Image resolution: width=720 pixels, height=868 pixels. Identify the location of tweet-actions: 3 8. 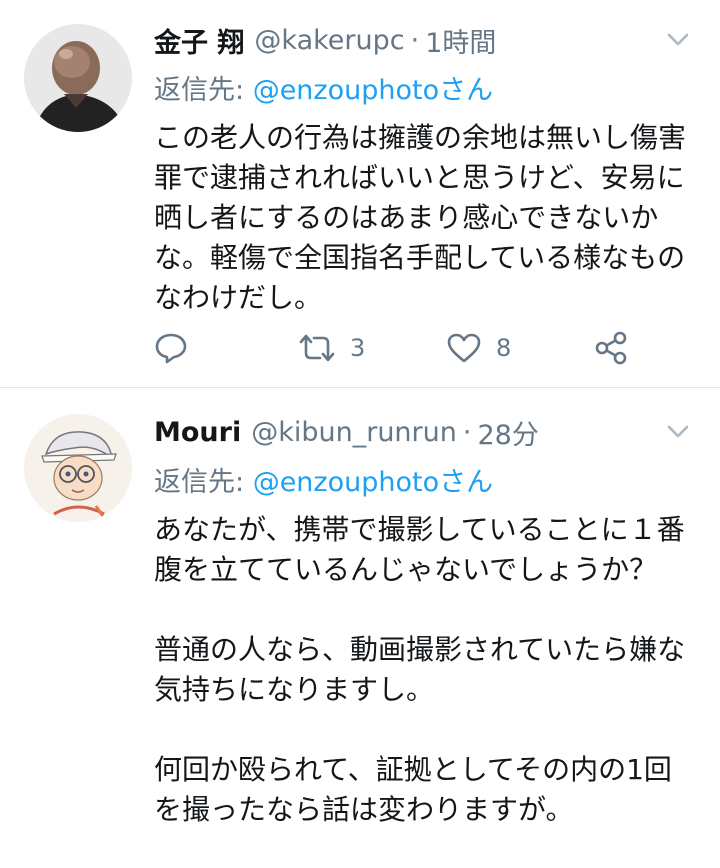
(394, 348).